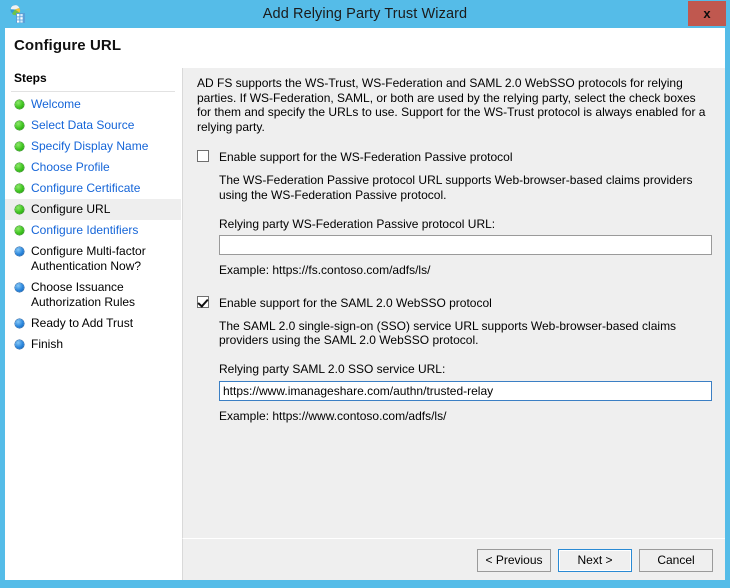 Image resolution: width=730 pixels, height=588 pixels. I want to click on sidebar-item-label: Choose Profile, so click(70, 167).